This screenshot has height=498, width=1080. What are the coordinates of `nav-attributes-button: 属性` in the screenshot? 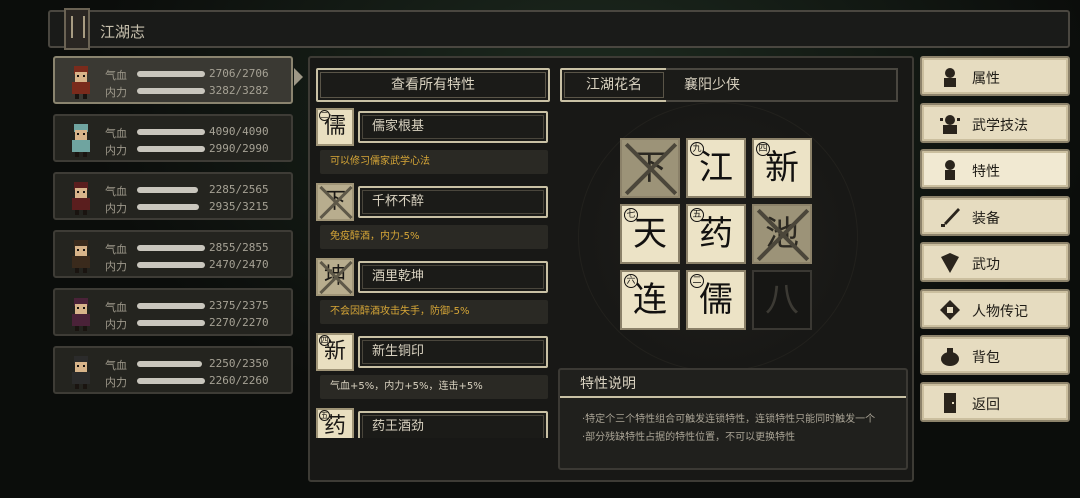 It's located at (995, 76).